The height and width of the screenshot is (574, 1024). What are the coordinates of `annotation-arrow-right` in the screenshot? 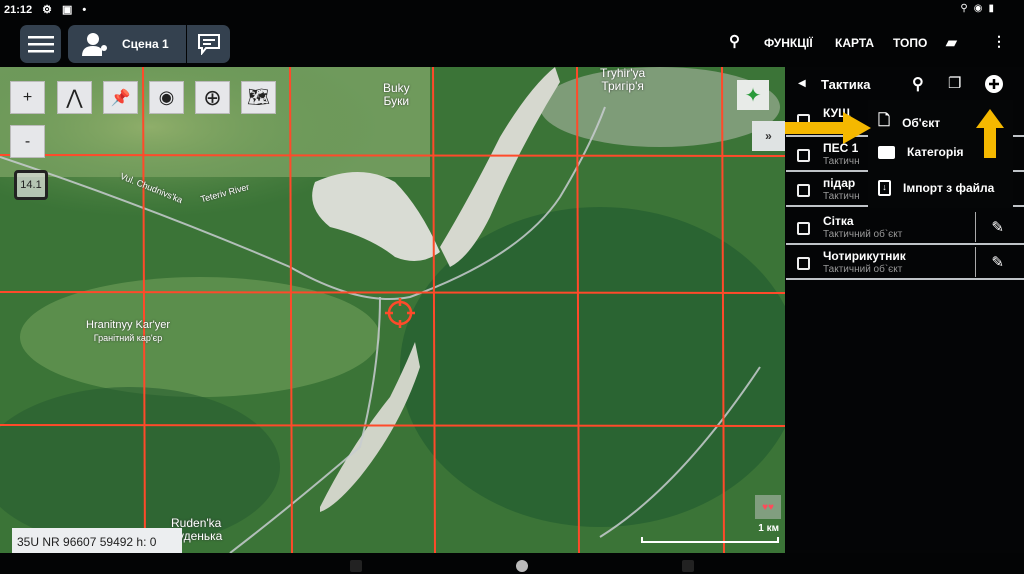 It's located at (828, 128).